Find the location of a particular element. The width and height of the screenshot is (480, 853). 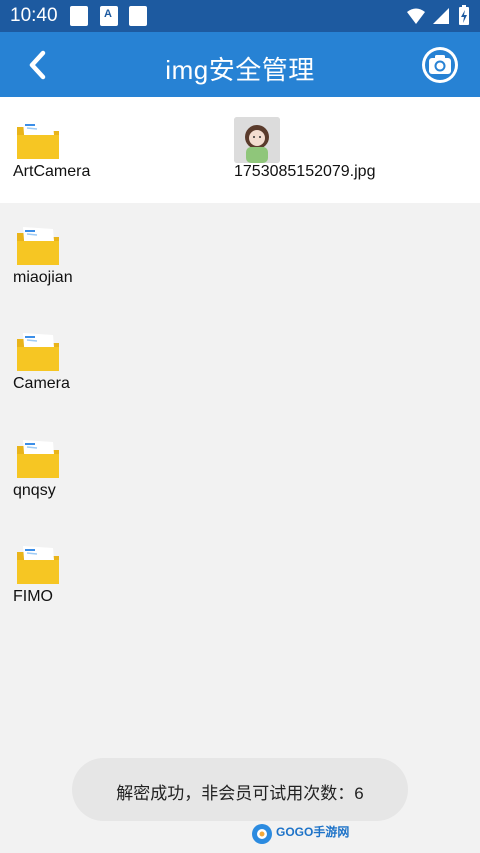

folder-item-fimo: FIMO is located at coordinates (113, 567).